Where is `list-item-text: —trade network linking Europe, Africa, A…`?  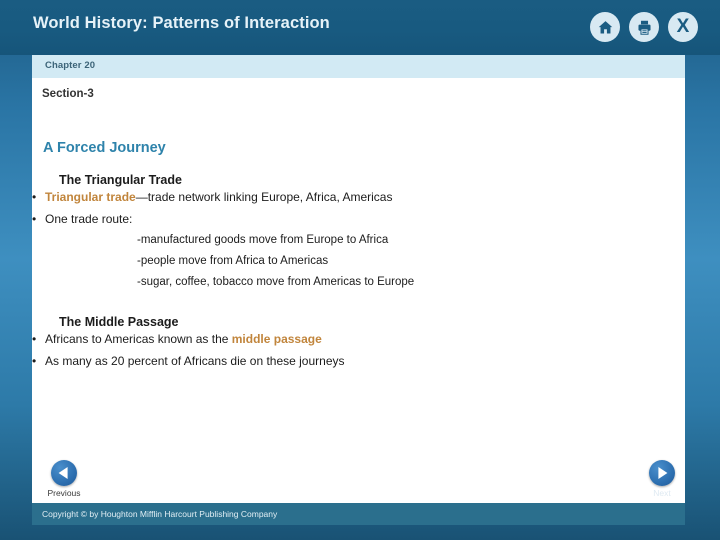 list-item-text: —trade network linking Europe, Africa, A… is located at coordinates (264, 197).